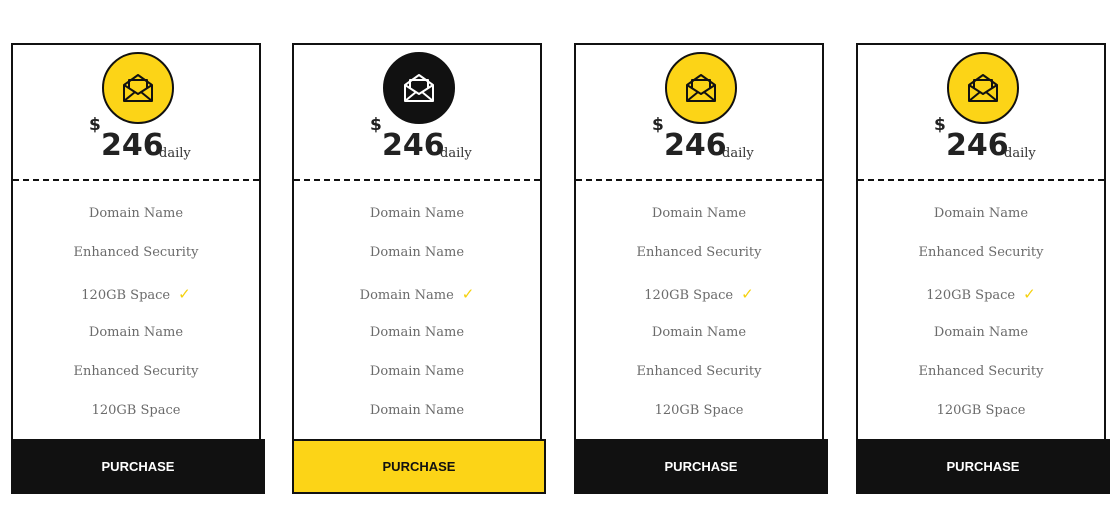 This screenshot has height=518, width=1120. I want to click on feature-item: Domain Name ✓, so click(417, 294).